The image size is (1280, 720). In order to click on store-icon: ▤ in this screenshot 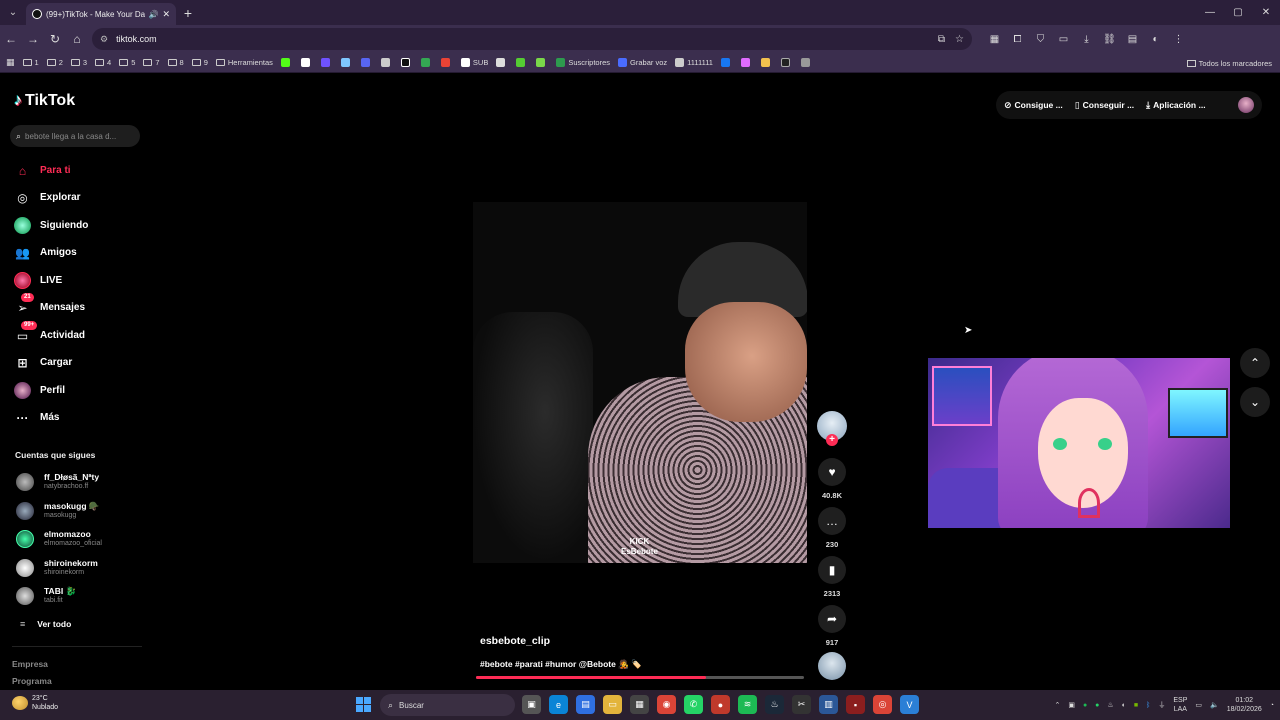, I will do `click(585, 704)`.